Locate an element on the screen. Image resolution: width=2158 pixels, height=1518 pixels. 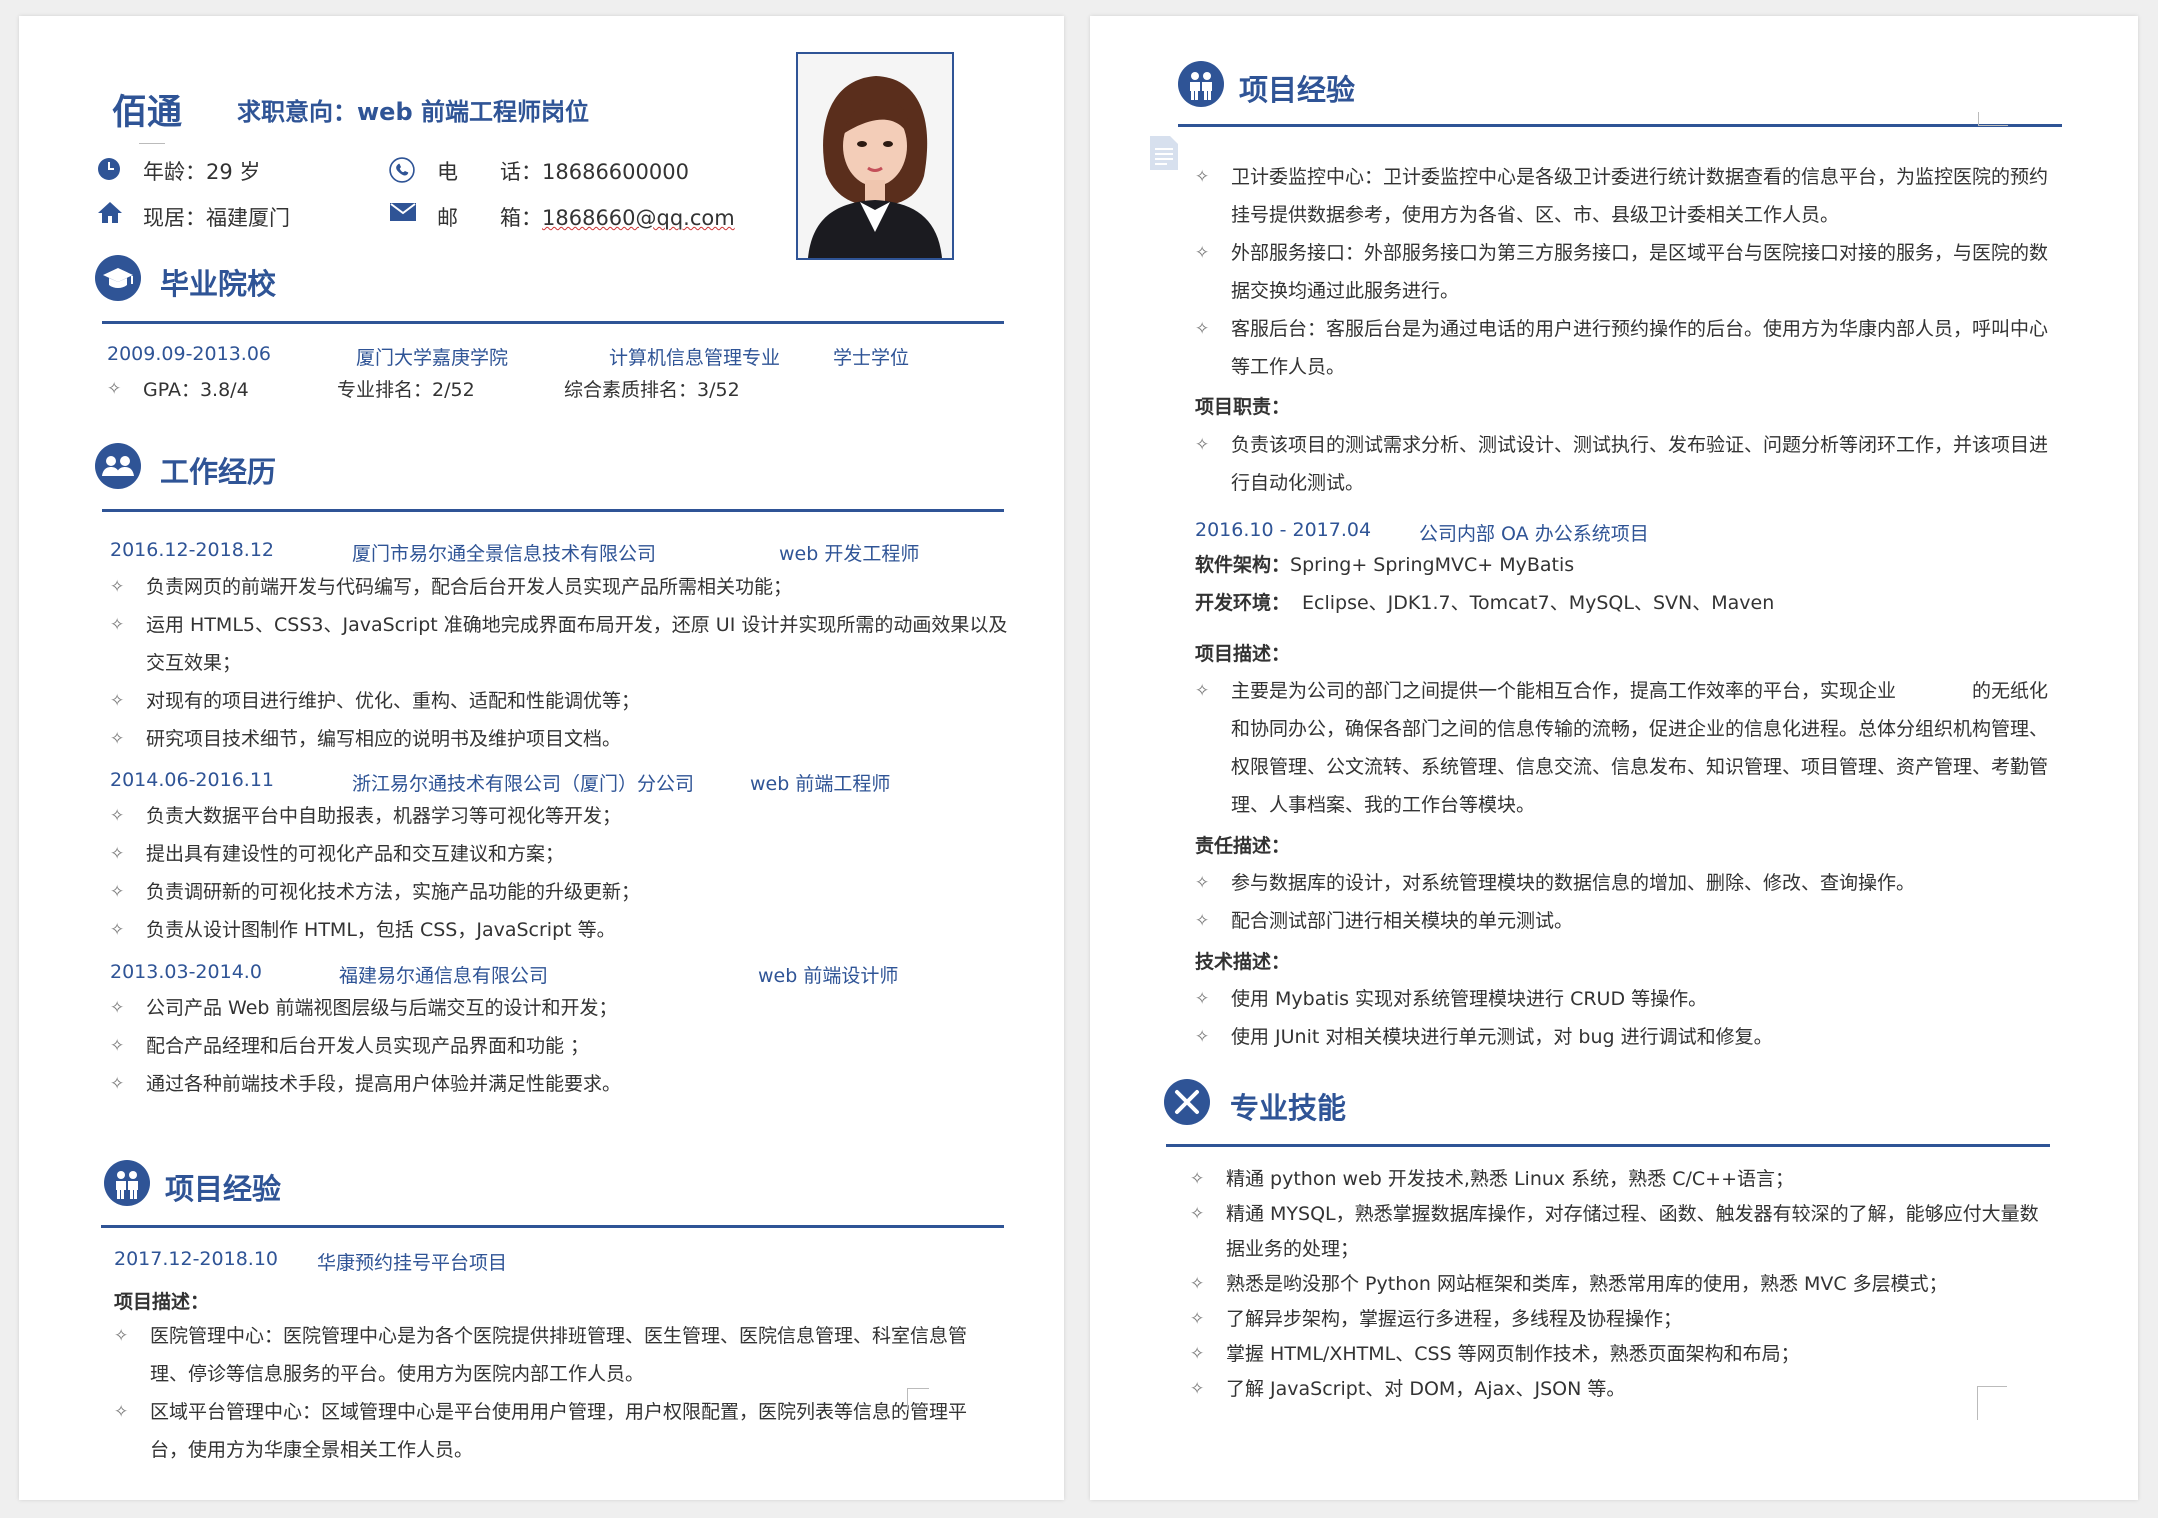
list-item: 对现有的项目进行维护、优化、重构、适配和性能调优等； is located at coordinates (560, 701).